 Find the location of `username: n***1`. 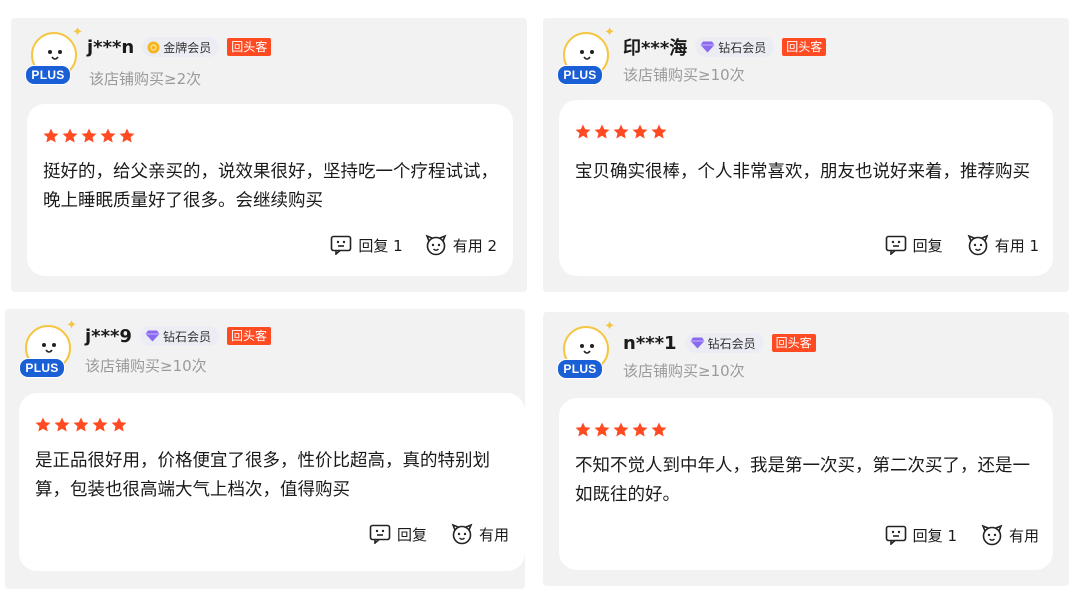

username: n***1 is located at coordinates (650, 343).